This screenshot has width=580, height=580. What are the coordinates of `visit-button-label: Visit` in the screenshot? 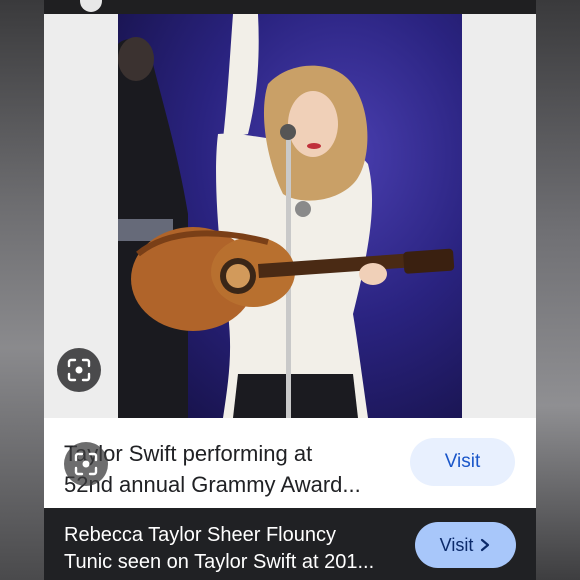 It's located at (462, 461).